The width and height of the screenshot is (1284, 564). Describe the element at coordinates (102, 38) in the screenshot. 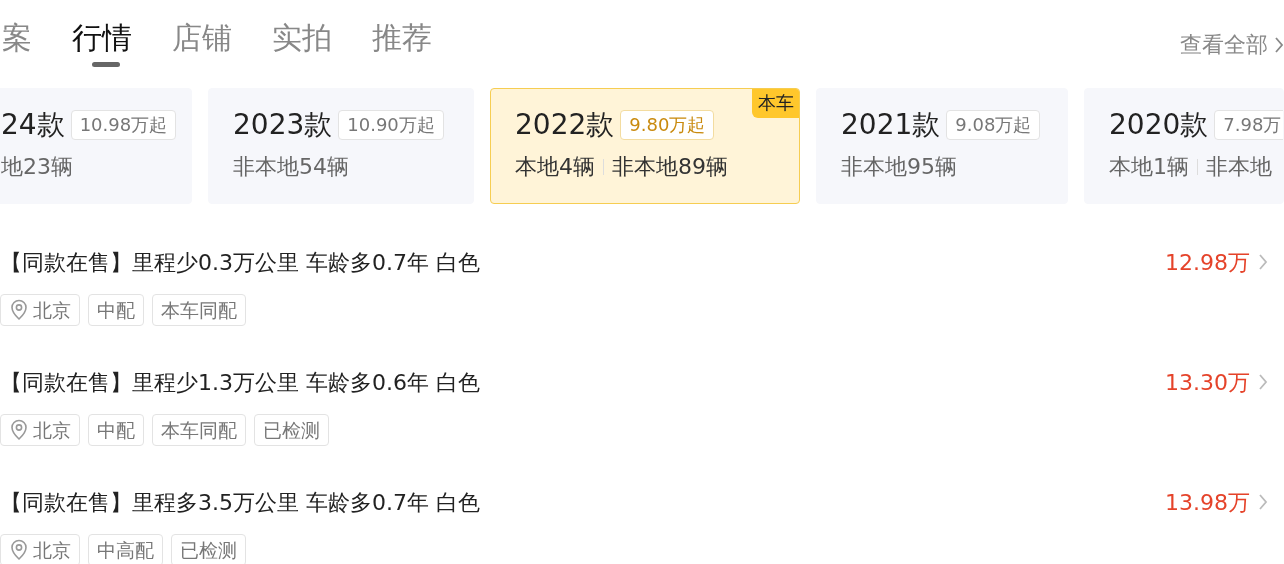

I see `tab: 行情` at that location.